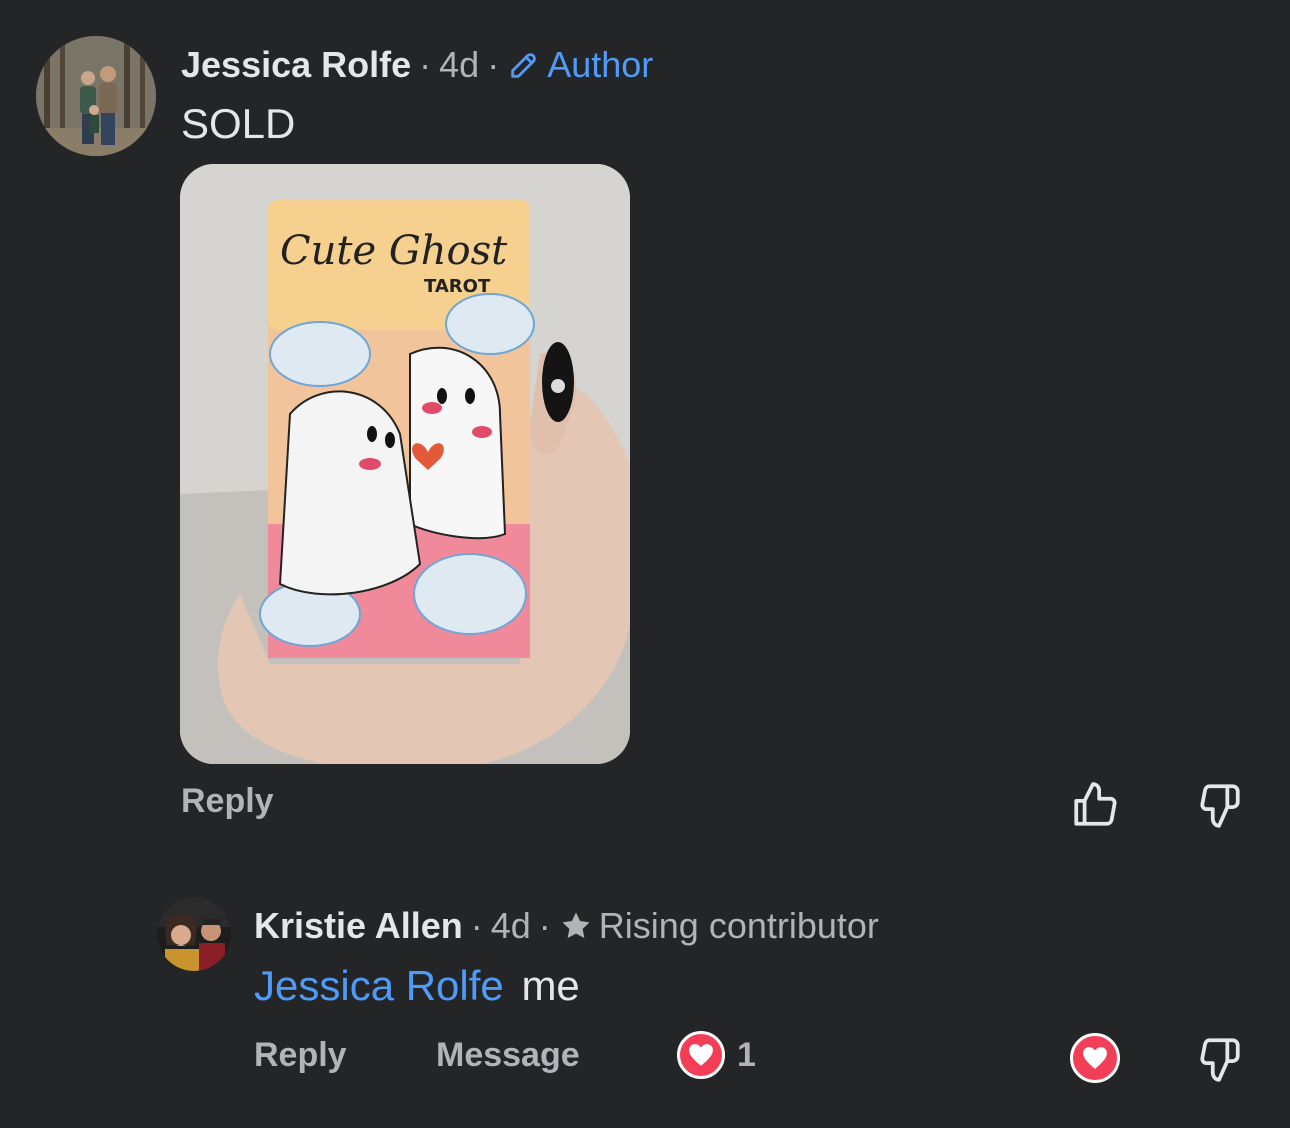 This screenshot has height=1128, width=1290. What do you see at coordinates (524, 65) in the screenshot?
I see `pencil-icon` at bounding box center [524, 65].